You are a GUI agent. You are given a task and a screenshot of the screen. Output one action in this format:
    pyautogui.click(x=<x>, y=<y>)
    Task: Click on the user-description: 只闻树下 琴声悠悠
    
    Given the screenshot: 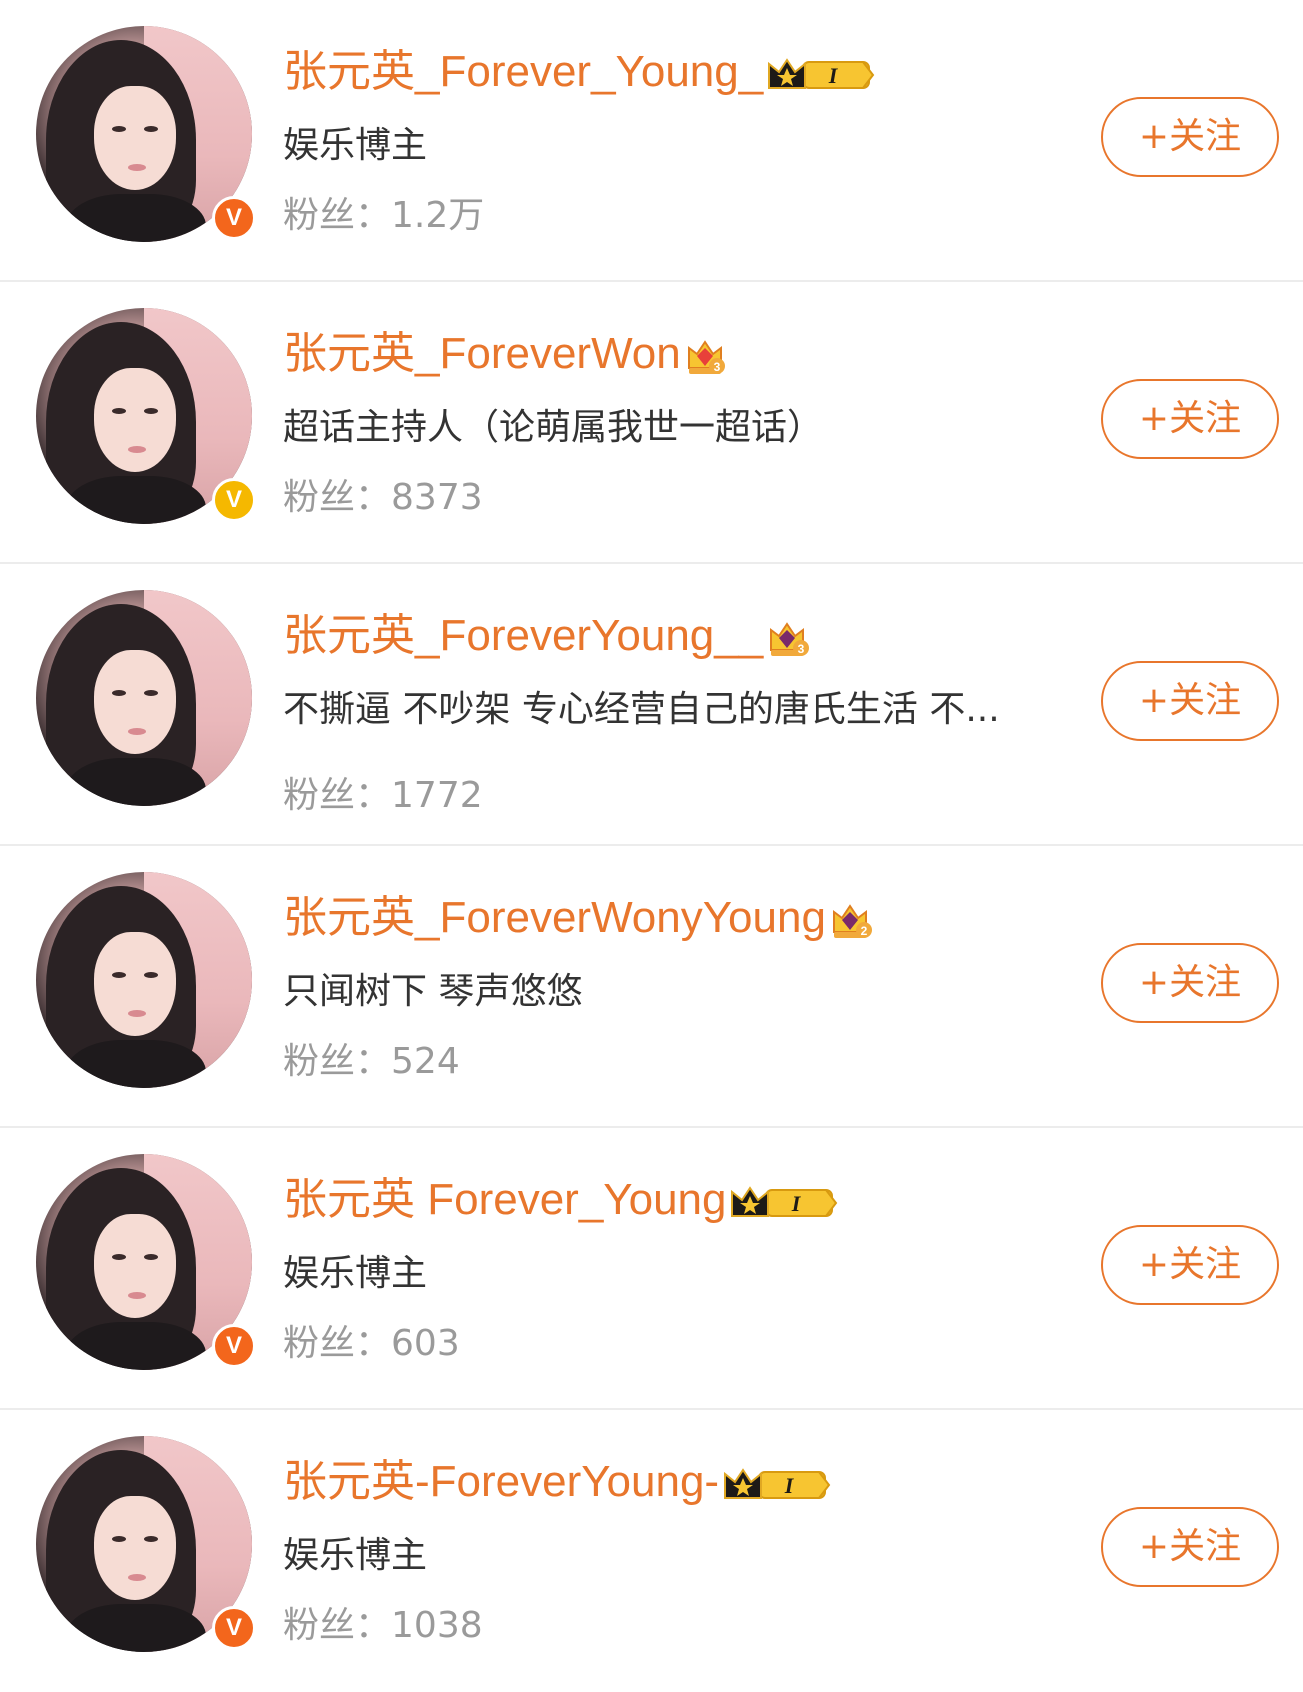 What is the action you would take?
    pyautogui.click(x=433, y=991)
    